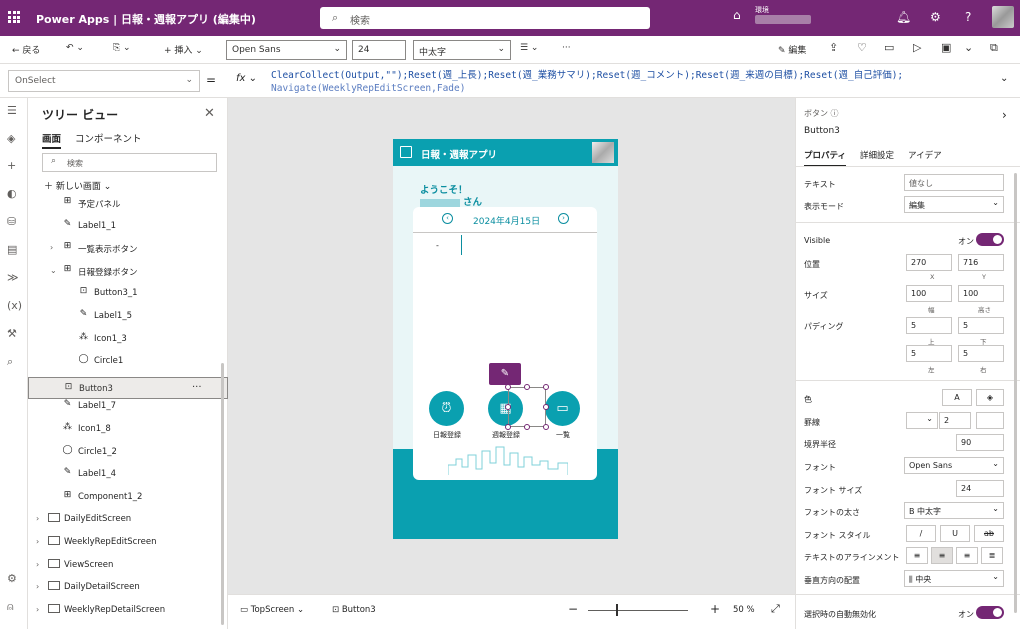 Image resolution: width=1020 pixels, height=629 pixels. What do you see at coordinates (128, 406) in the screenshot?
I see `tree-item: ✎ Label1_7` at bounding box center [128, 406].